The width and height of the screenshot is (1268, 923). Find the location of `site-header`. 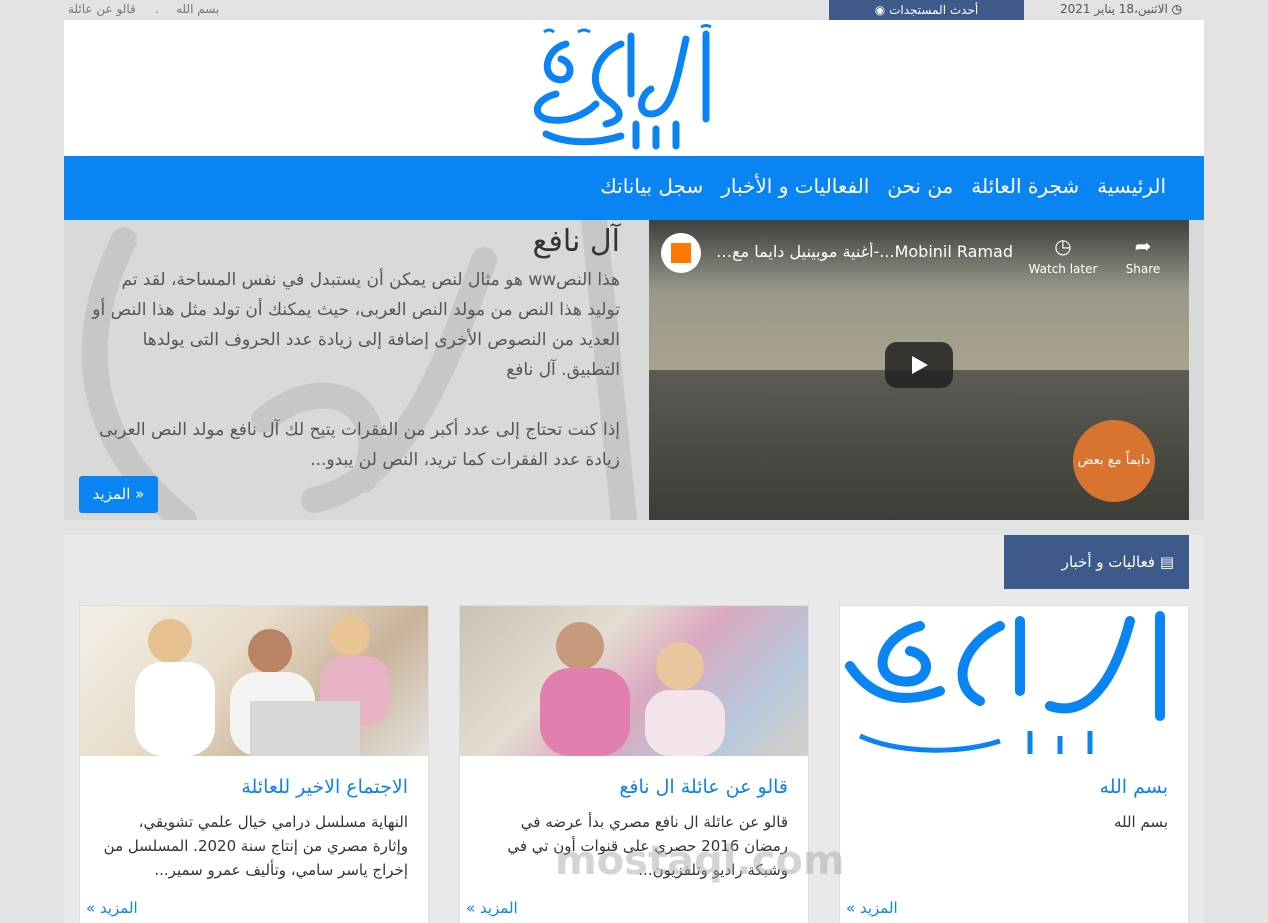

site-header is located at coordinates (634, 88).